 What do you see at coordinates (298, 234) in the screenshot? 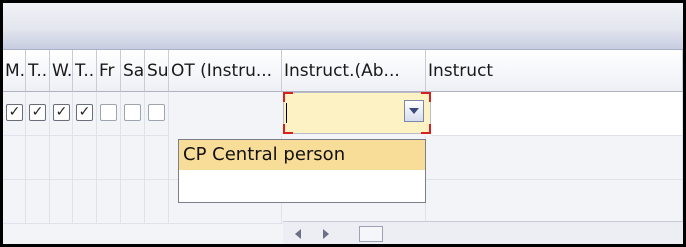
I see `arrow-left-icon` at bounding box center [298, 234].